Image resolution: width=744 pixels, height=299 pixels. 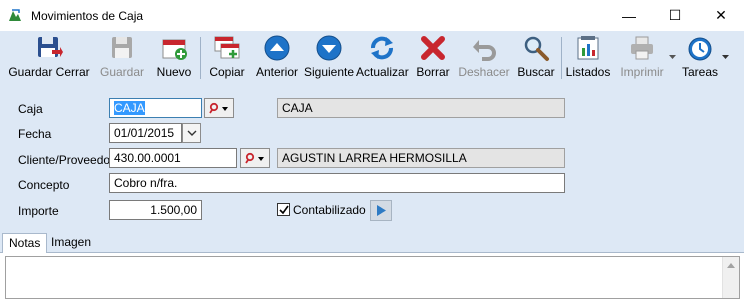 I want to click on tasks-icon, so click(x=700, y=49).